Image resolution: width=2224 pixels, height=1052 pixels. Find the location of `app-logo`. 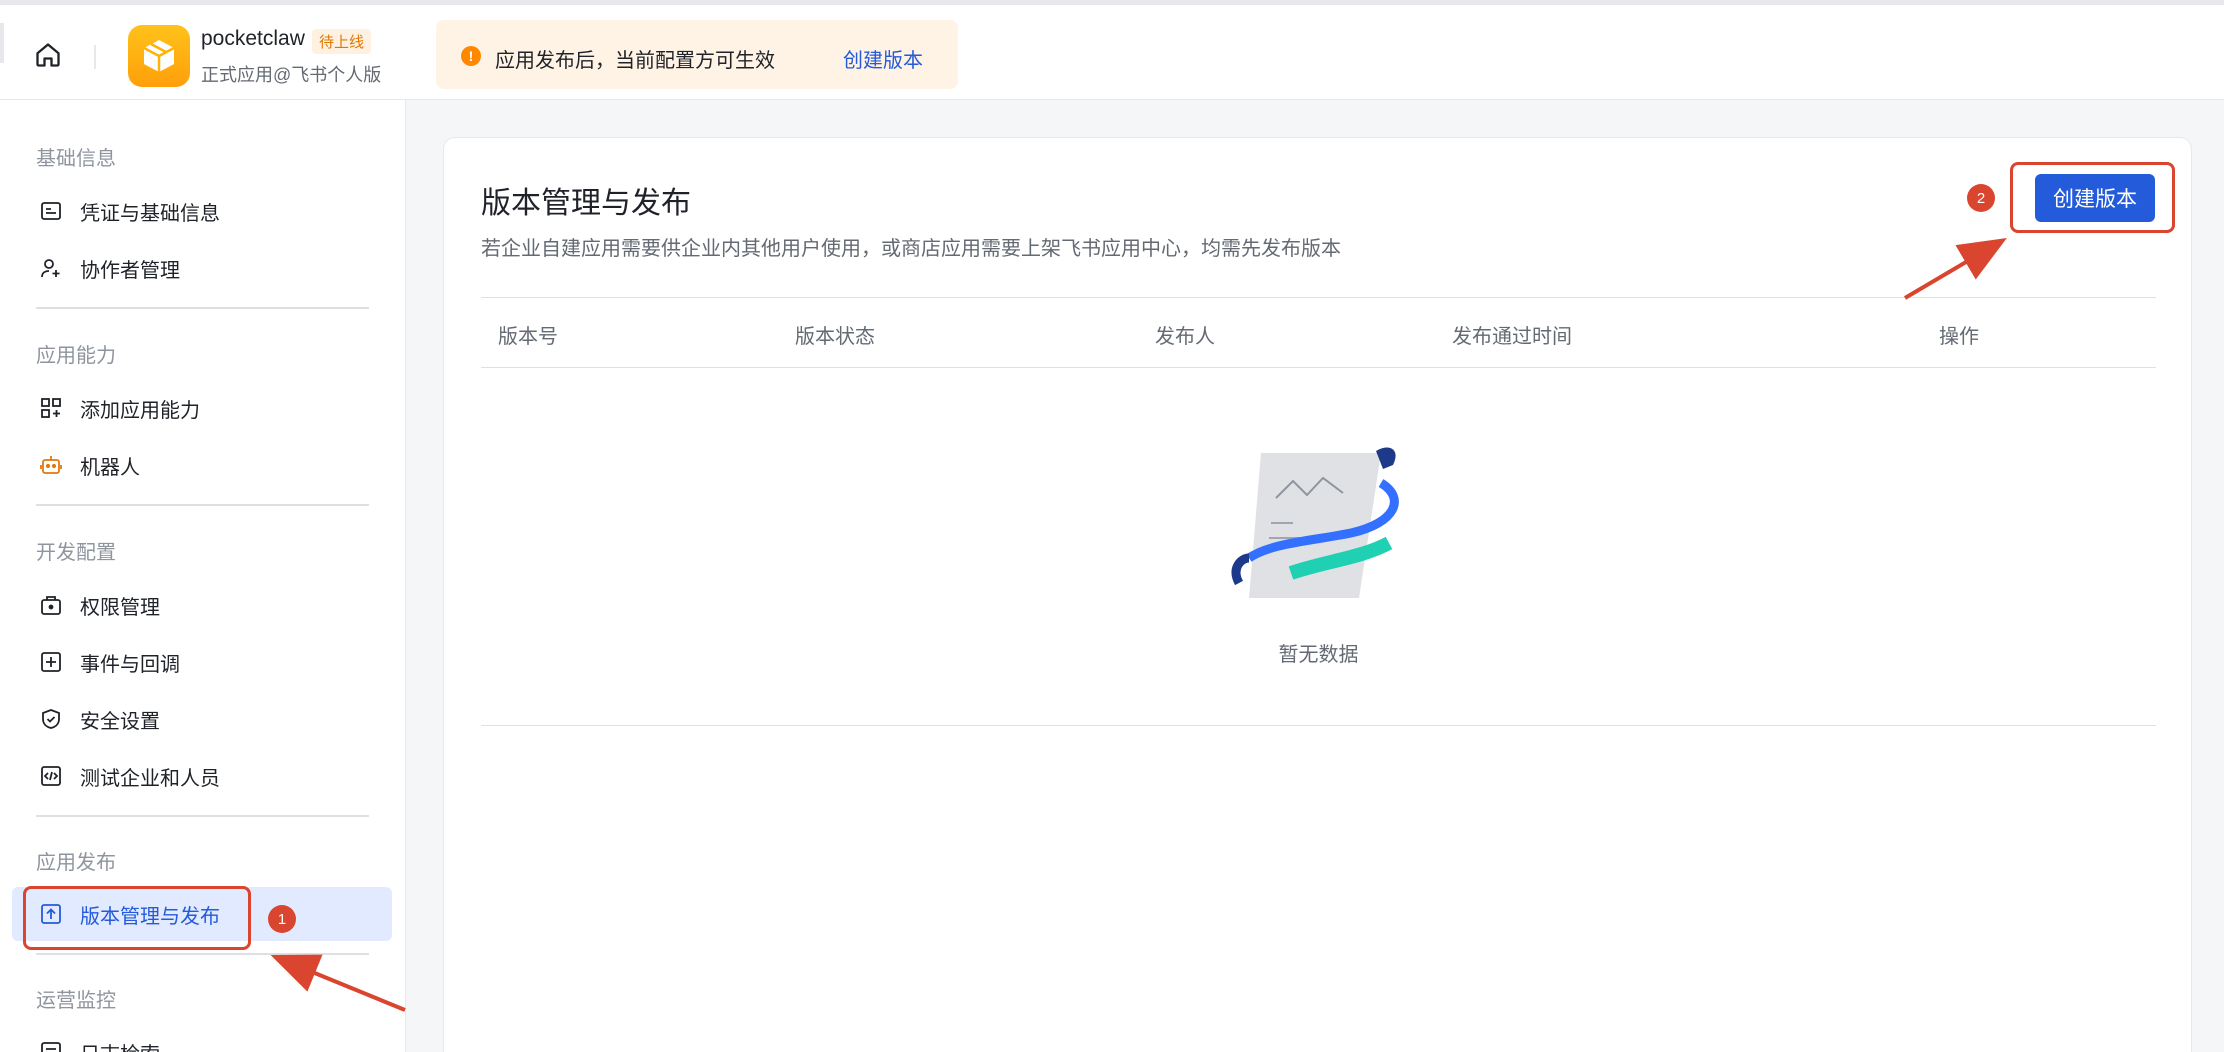

app-logo is located at coordinates (159, 56).